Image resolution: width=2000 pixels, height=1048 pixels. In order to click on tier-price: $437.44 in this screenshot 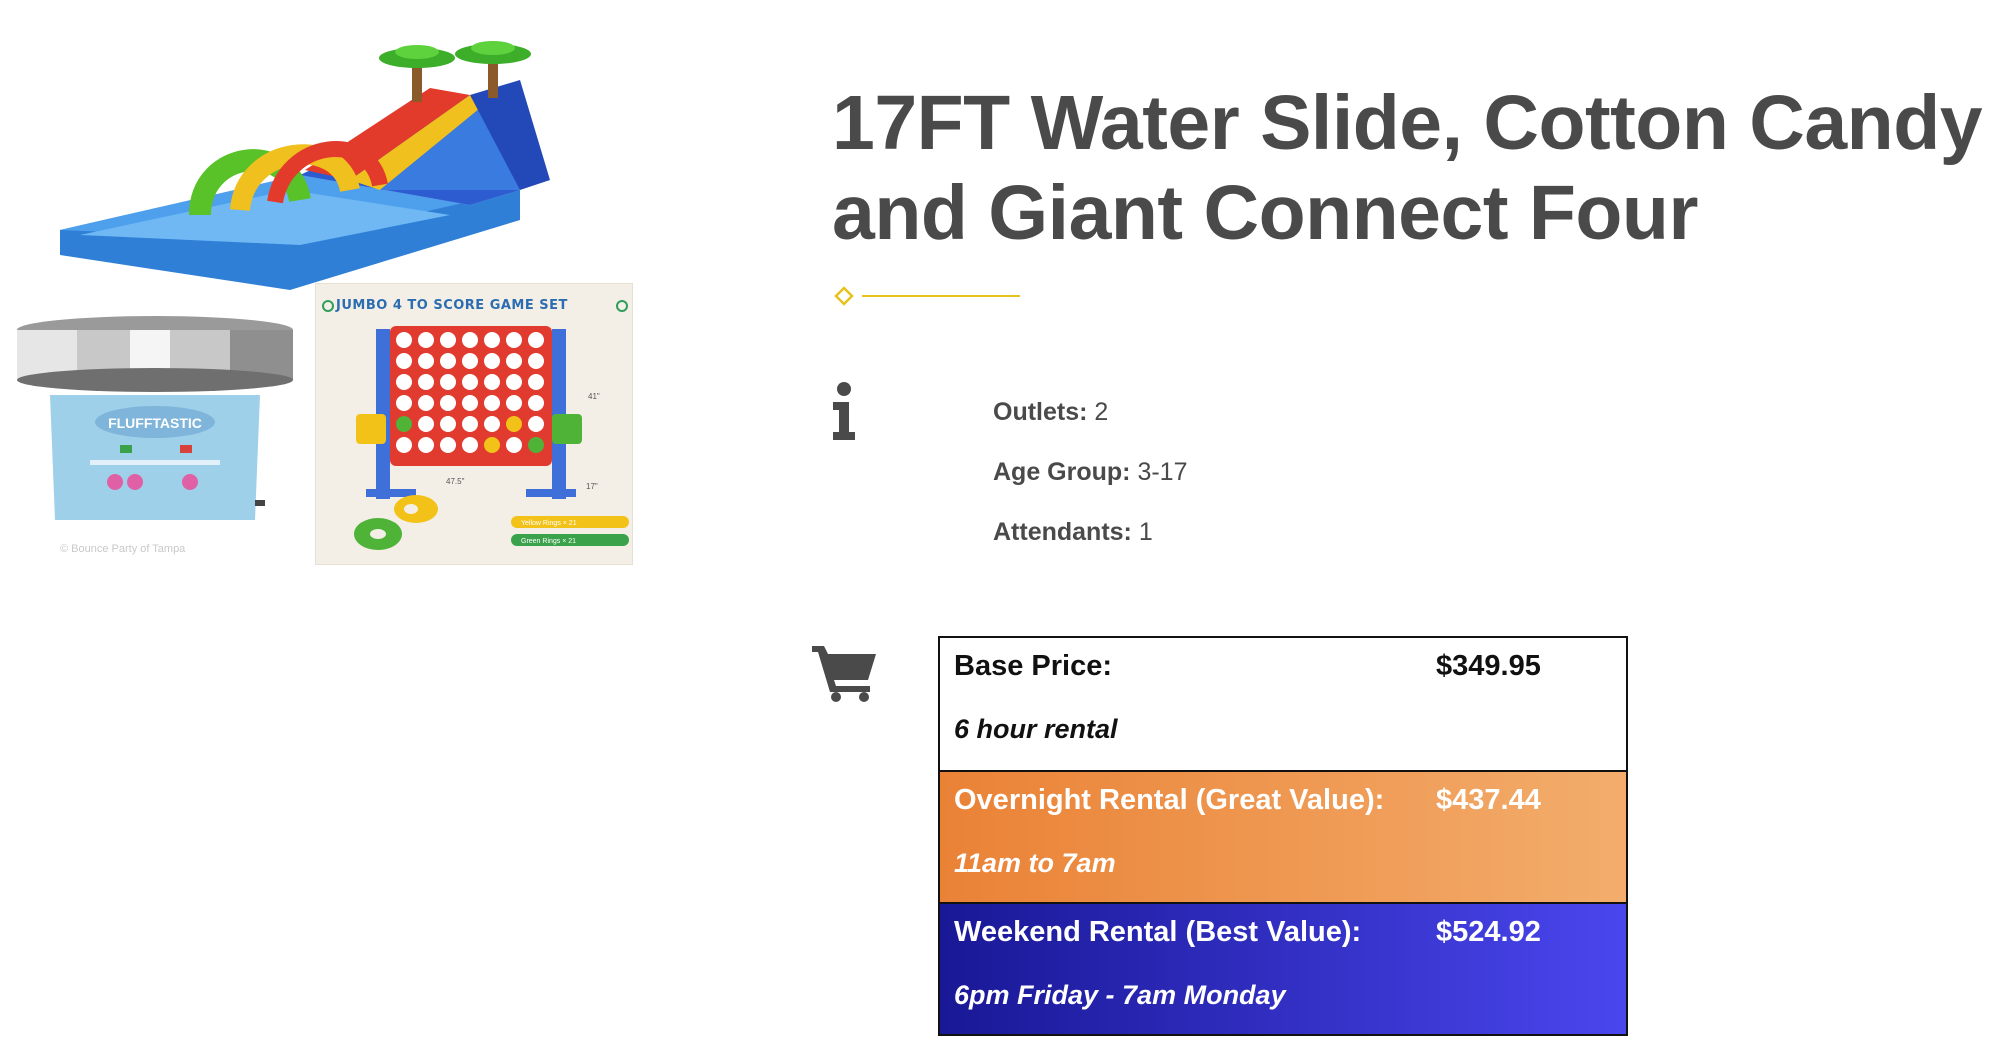, I will do `click(1488, 800)`.